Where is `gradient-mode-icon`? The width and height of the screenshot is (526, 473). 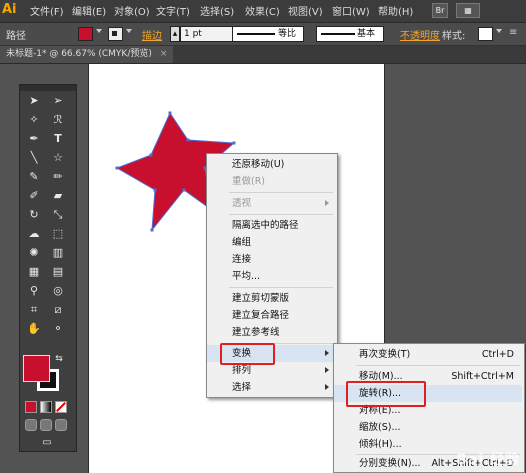
gradient-mode-icon is located at coordinates (46, 407).